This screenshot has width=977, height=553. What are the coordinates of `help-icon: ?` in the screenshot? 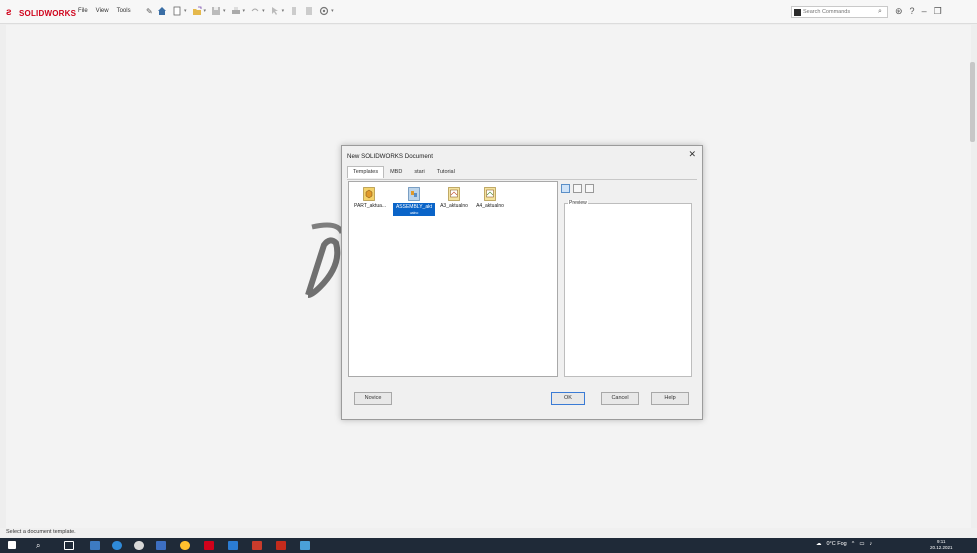 It's located at (912, 11).